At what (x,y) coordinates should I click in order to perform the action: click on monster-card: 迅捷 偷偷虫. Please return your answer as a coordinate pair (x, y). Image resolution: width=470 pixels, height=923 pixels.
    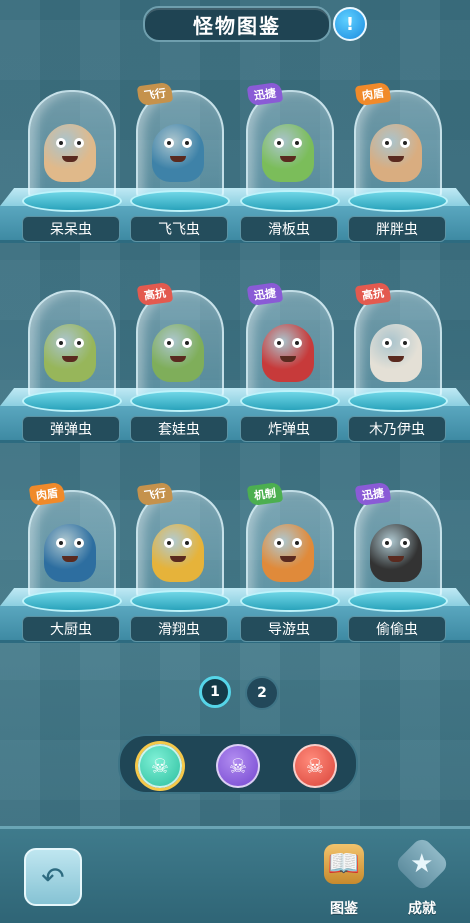
    Looking at the image, I should click on (398, 561).